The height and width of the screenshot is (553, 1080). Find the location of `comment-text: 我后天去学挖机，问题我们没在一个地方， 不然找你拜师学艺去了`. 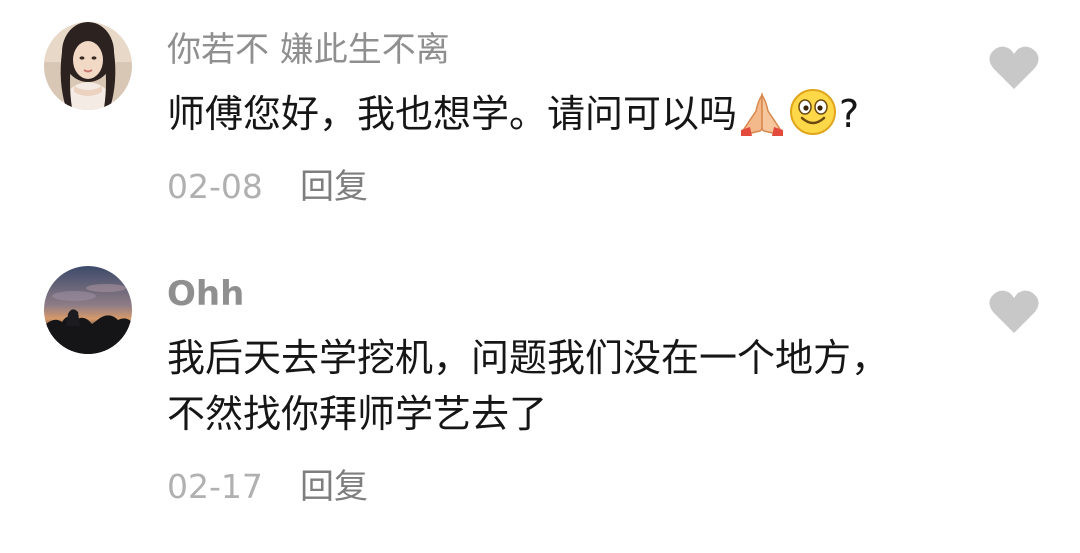

comment-text: 我后天去学挖机，问题我们没在一个地方， 不然找你拜师学艺去了 is located at coordinates (528, 386).